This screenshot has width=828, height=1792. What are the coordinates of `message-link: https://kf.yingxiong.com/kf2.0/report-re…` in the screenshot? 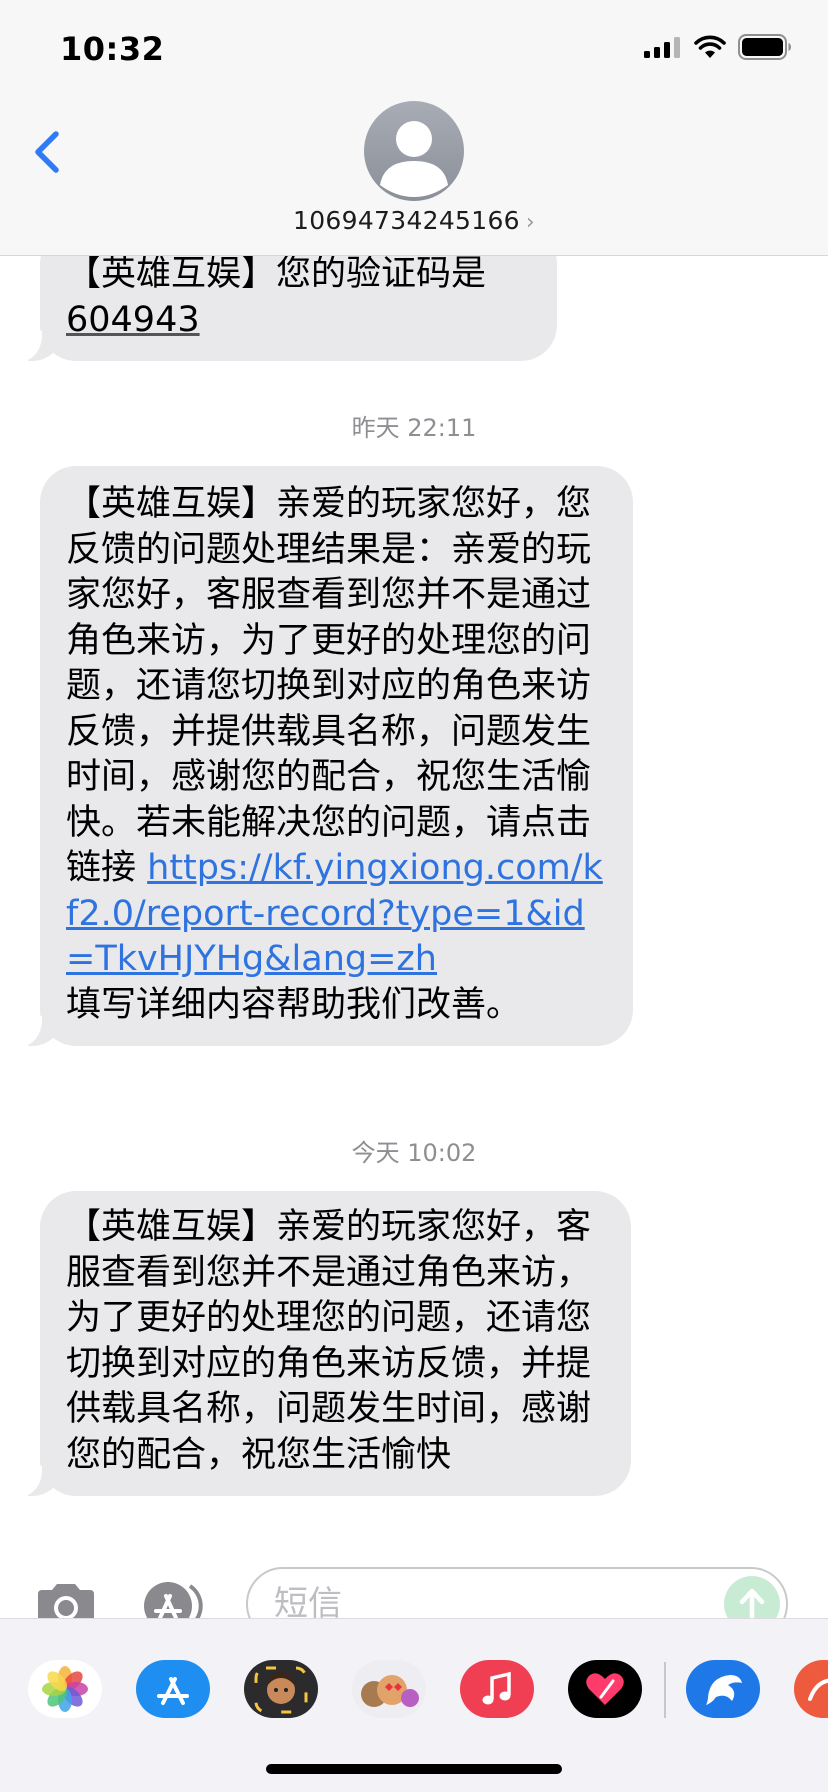 It's located at (334, 913).